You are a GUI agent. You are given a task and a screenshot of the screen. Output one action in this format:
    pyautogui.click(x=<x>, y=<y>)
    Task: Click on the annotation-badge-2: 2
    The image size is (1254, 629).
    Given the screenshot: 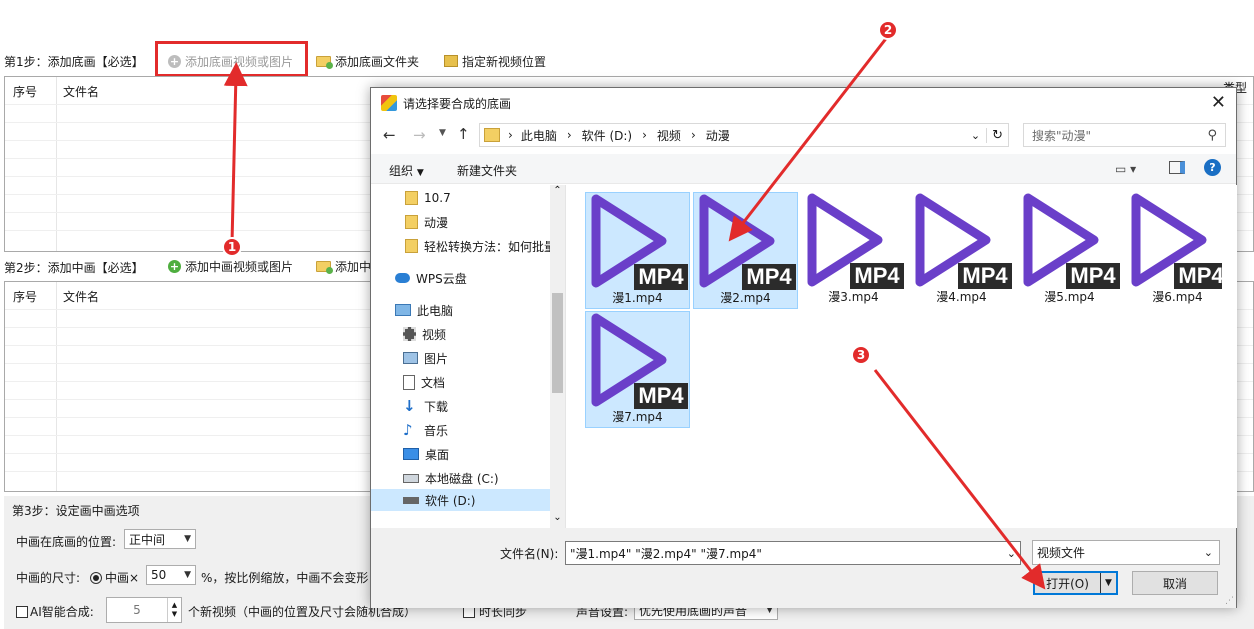 What is the action you would take?
    pyautogui.click(x=888, y=30)
    